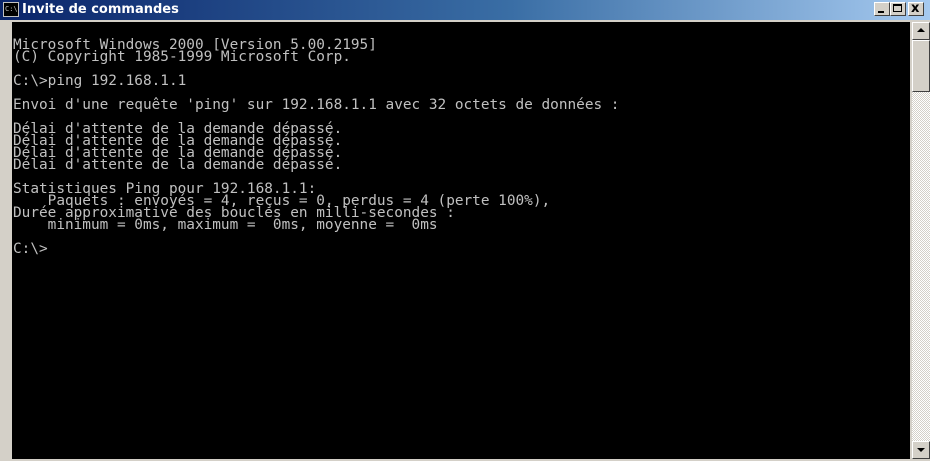  What do you see at coordinates (182, 57) in the screenshot?
I see `console-line: (C) Copyright 1985-1999 Microsoft Corp.` at bounding box center [182, 57].